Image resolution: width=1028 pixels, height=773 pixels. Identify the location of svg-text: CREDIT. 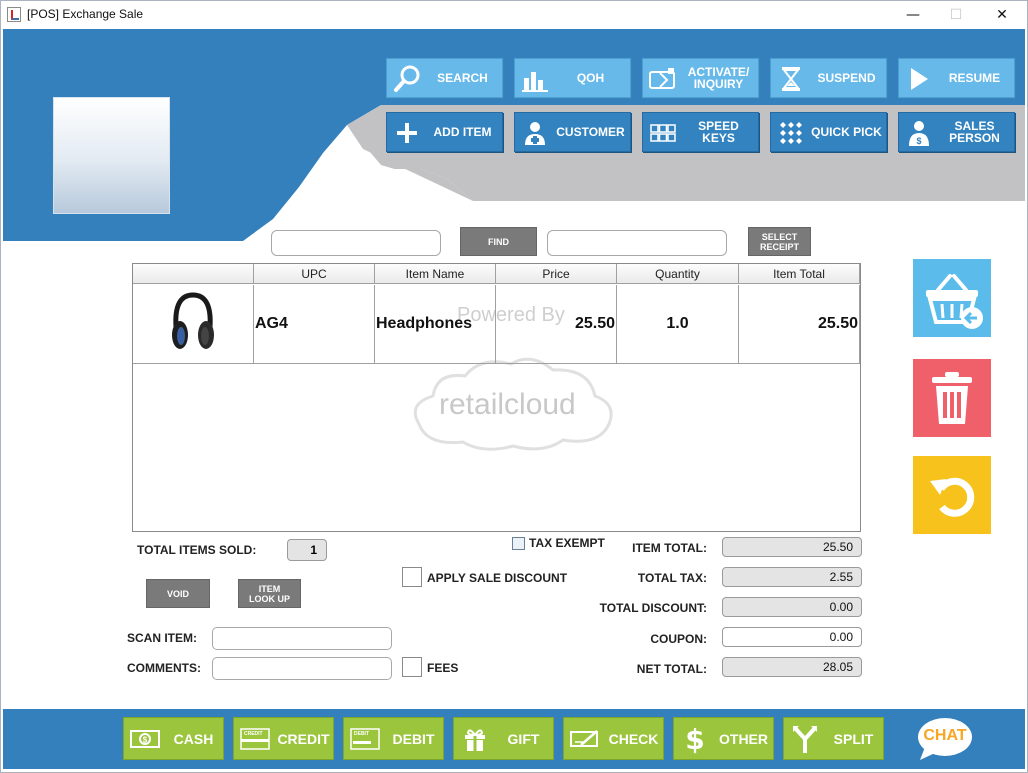
(253, 734).